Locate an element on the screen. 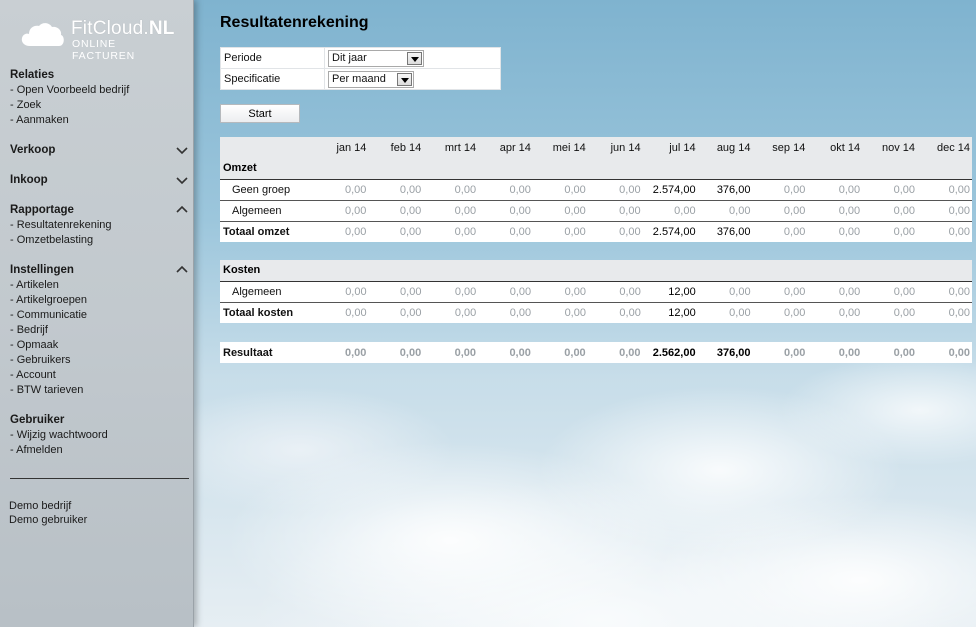  periode-label: Periode is located at coordinates (272, 58).